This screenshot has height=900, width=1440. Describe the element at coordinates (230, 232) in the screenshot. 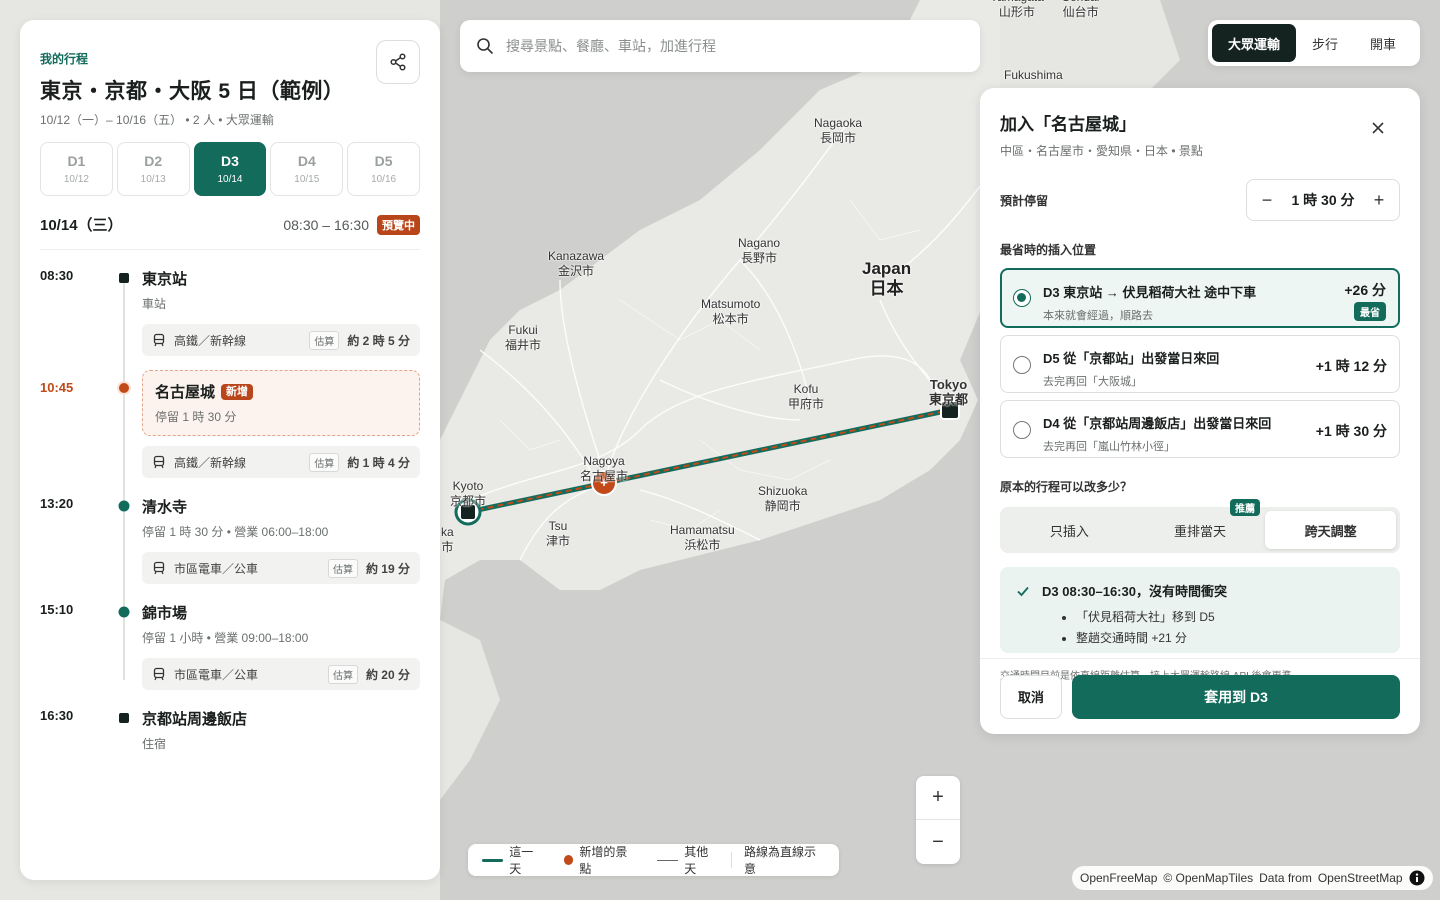

I see `day-header: 10/14（三） 08:30 – 16:30 預覽中` at that location.